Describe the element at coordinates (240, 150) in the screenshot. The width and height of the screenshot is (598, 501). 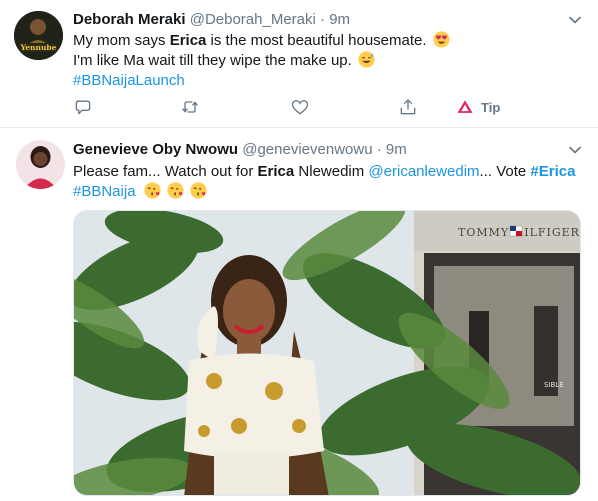
I see `tweet-header: Genevieve Oby Nwowu @genevievenwowu · 9m` at that location.